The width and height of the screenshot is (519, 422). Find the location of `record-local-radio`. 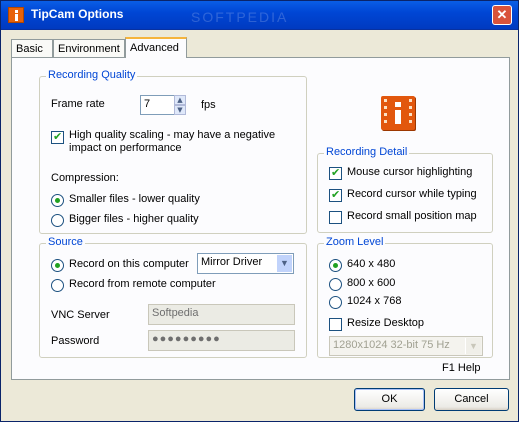

record-local-radio is located at coordinates (57, 265).